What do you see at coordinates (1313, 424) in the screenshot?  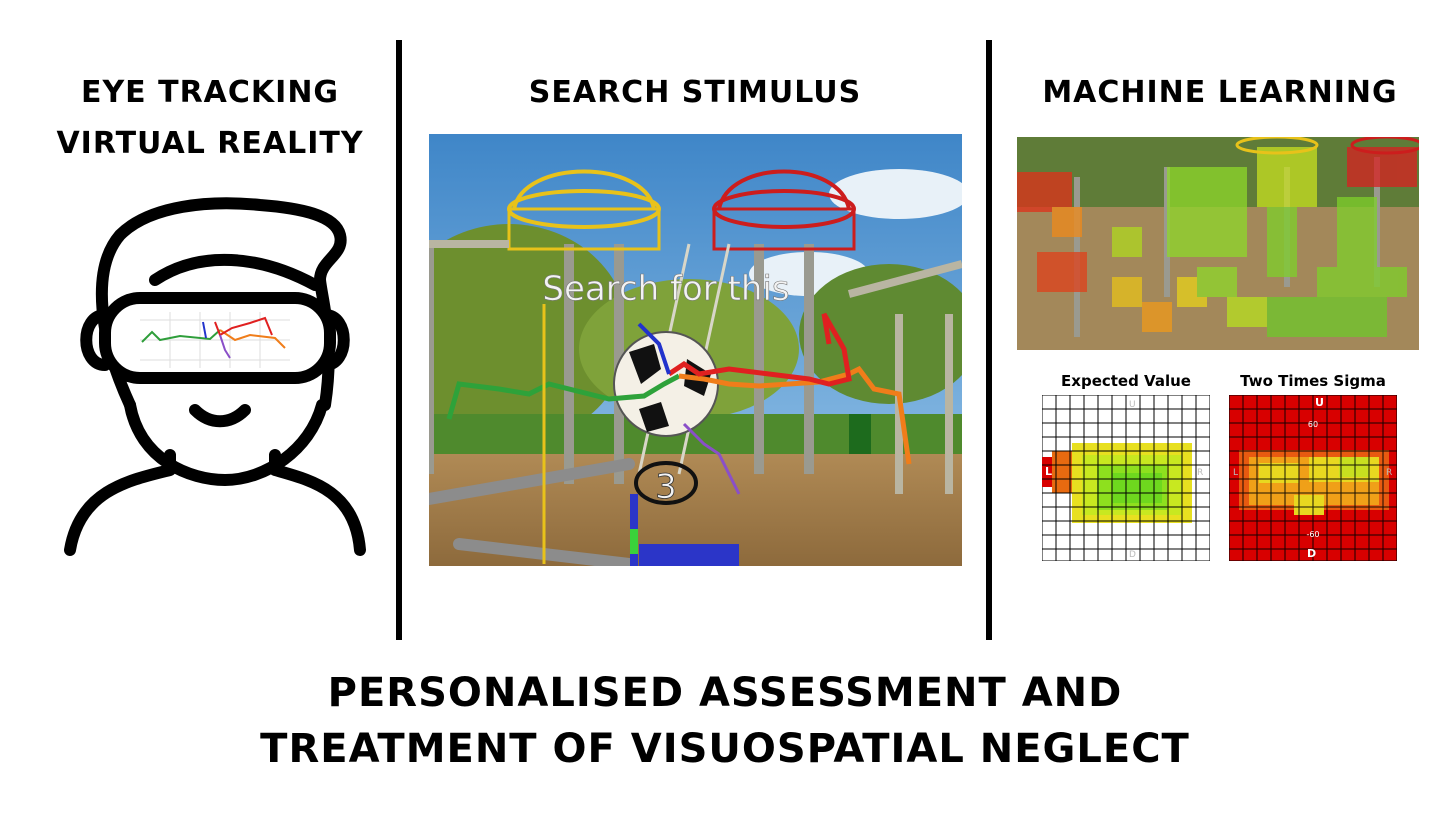 I see `sigma-tick-60: 60` at bounding box center [1313, 424].